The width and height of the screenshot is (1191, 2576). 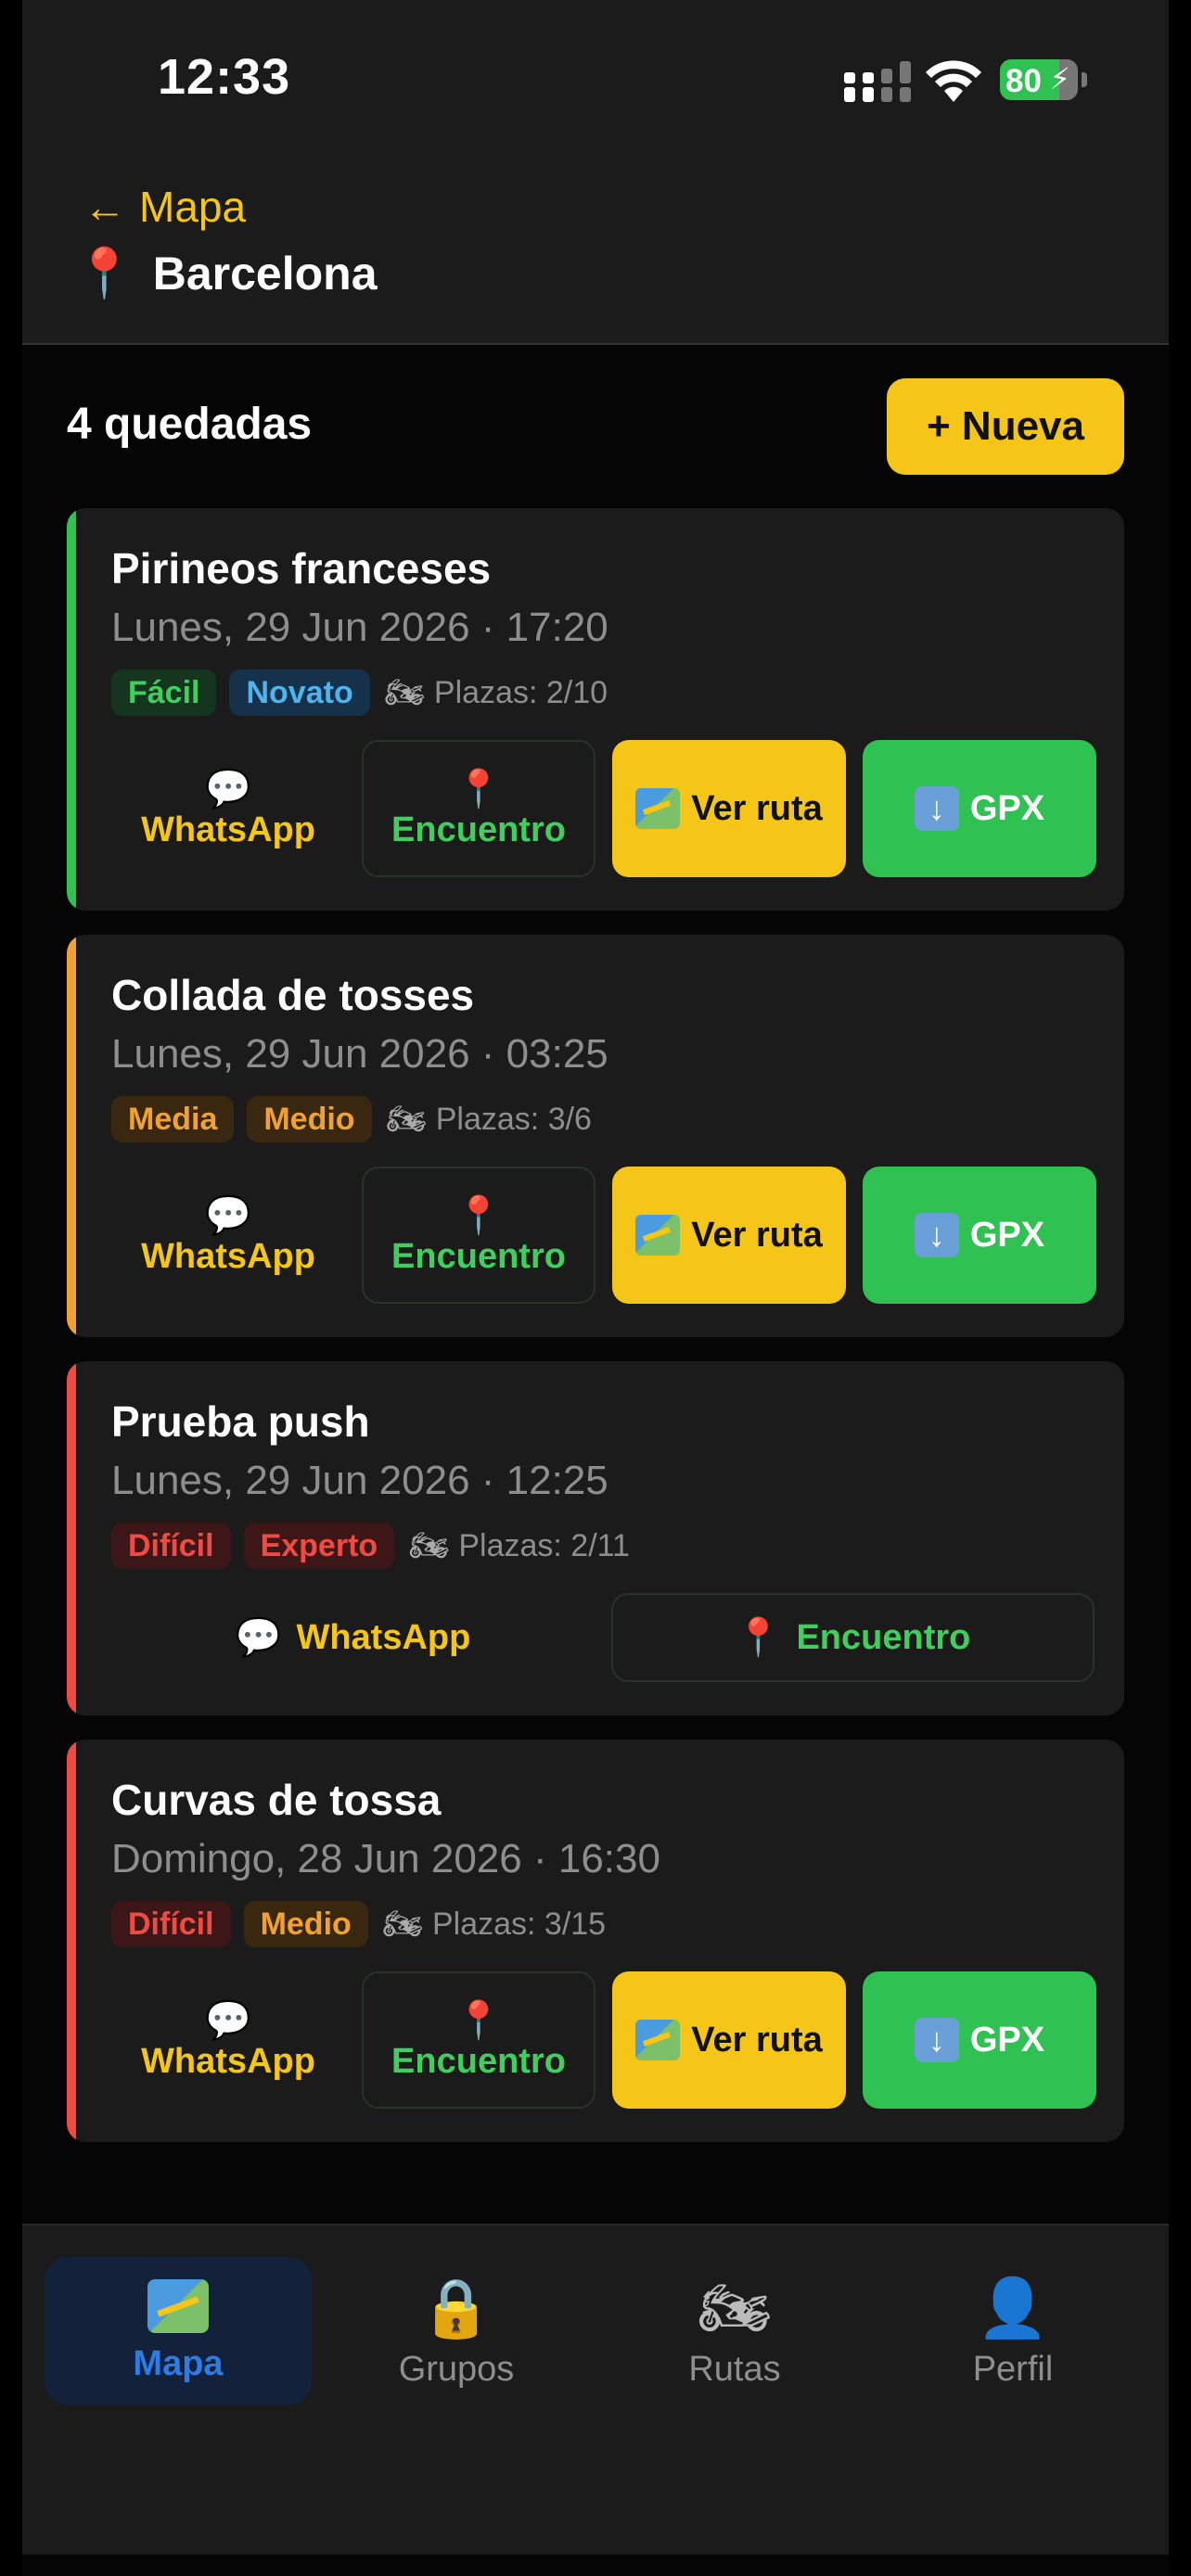 I want to click on back-to-map-link: ← Mapa, so click(x=164, y=207).